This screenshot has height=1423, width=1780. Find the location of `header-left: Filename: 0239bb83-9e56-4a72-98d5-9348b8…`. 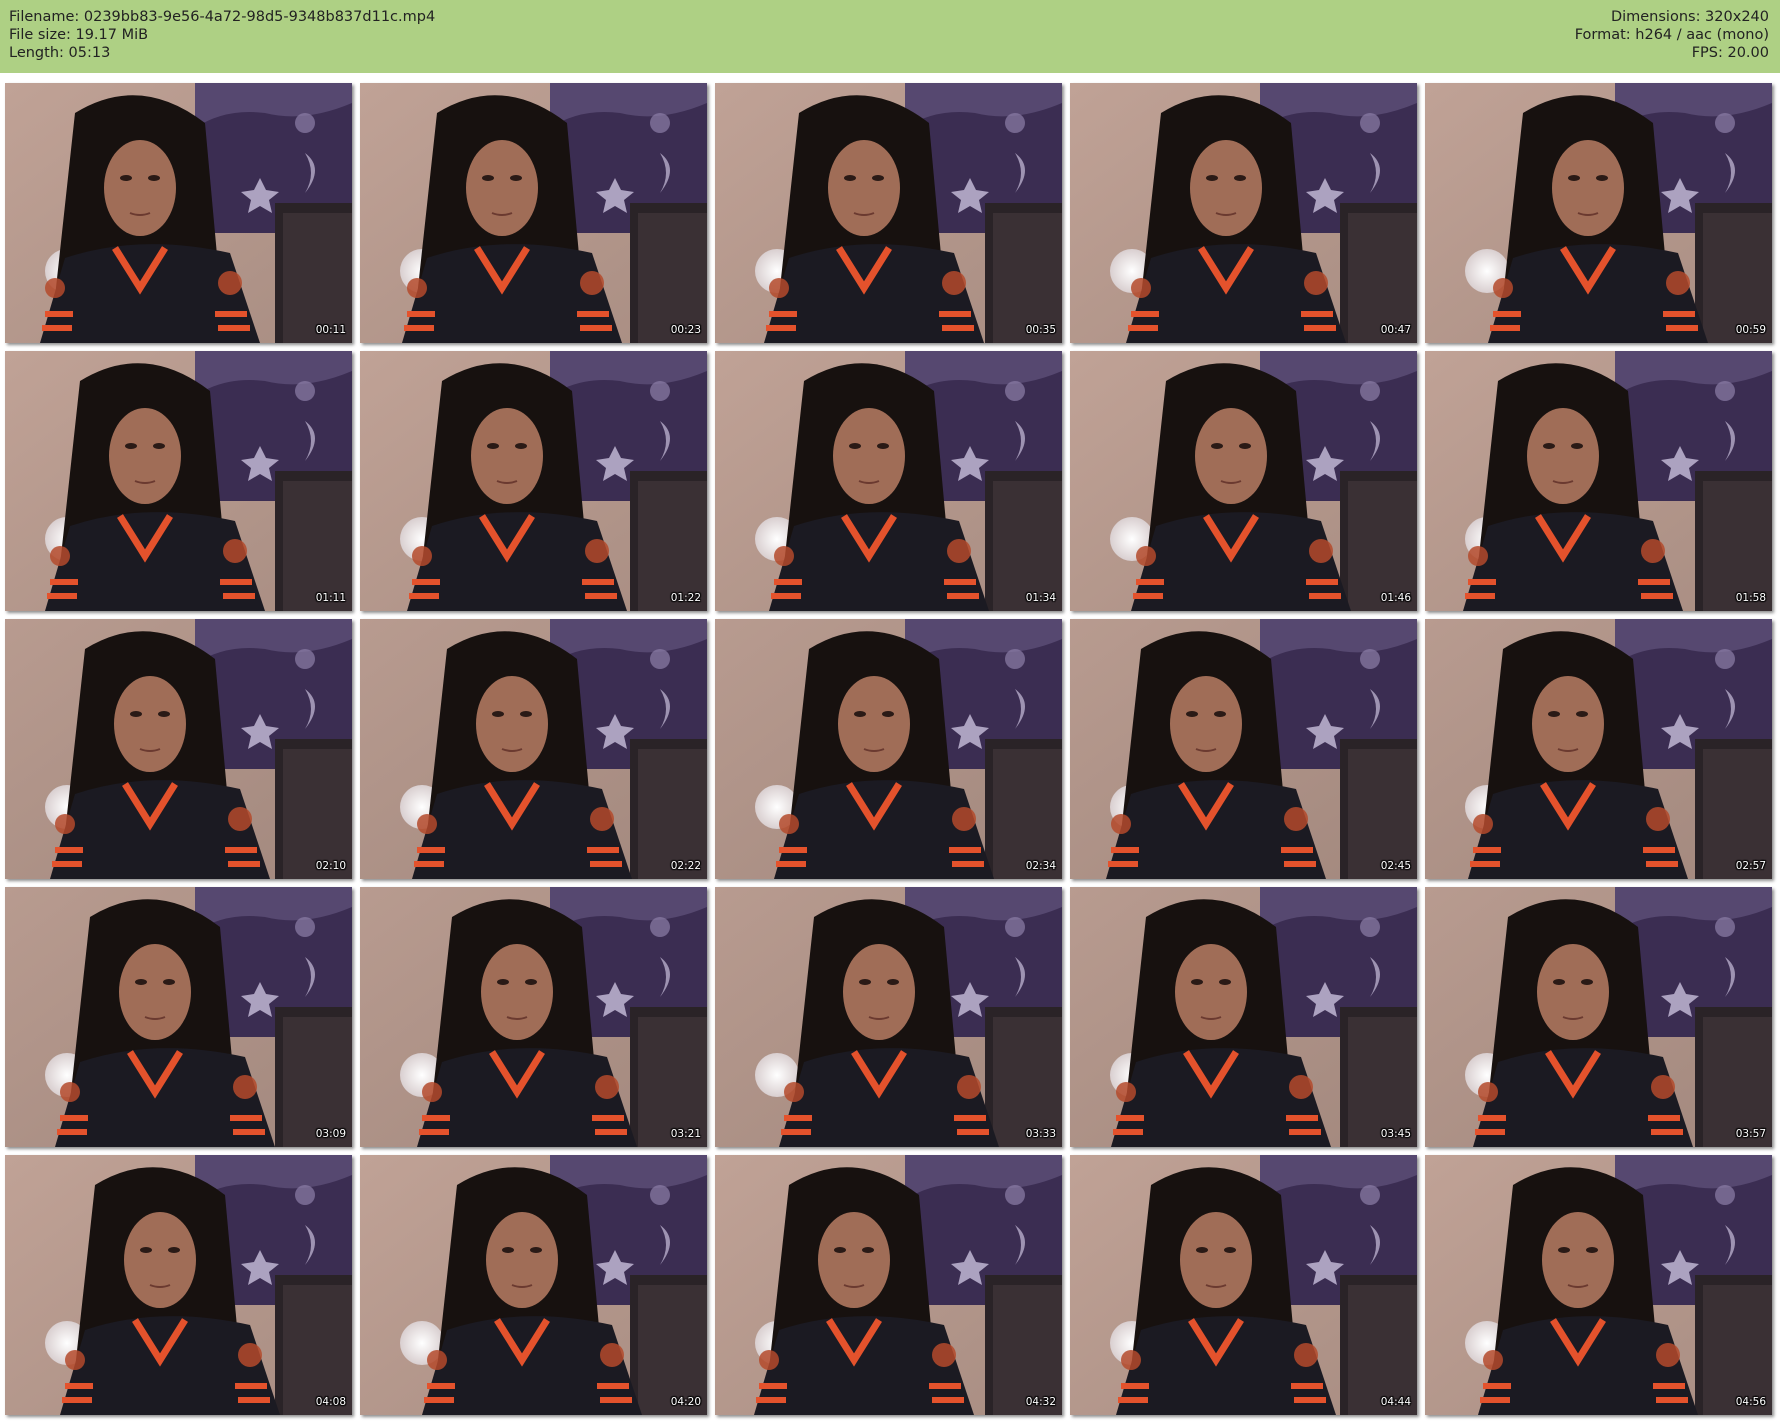

header-left: Filename: 0239bb83-9e56-4a72-98d5-9348b8… is located at coordinates (222, 35).